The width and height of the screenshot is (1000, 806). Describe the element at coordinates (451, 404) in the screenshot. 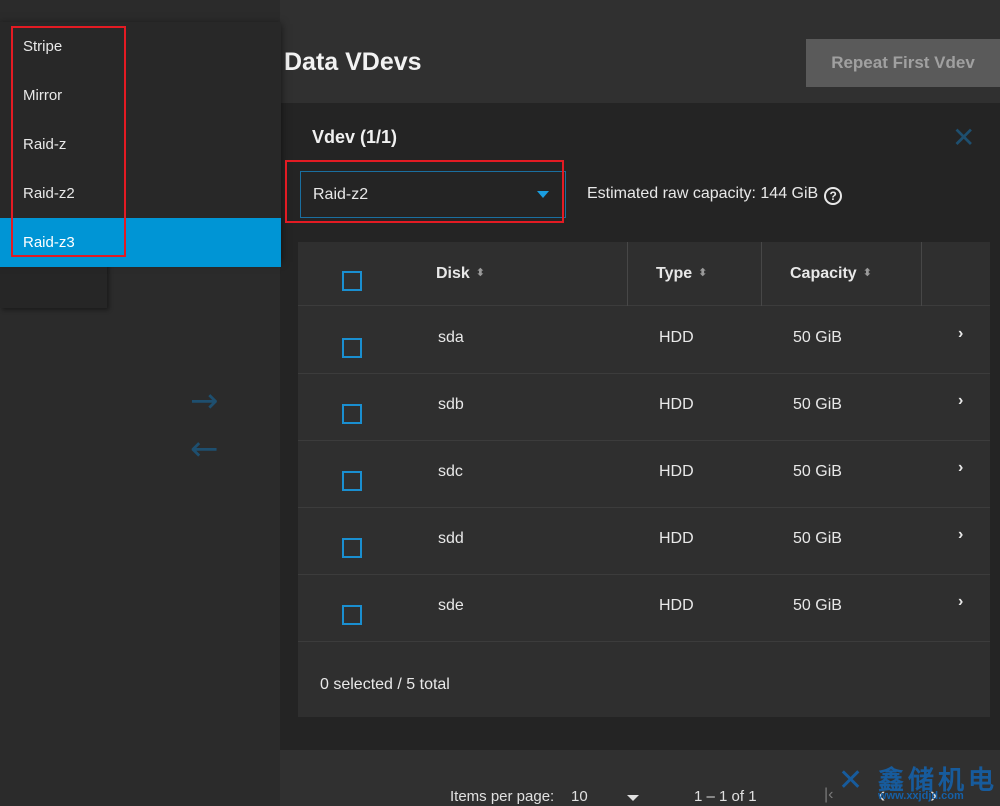

I see `disk-name: sdb` at that location.